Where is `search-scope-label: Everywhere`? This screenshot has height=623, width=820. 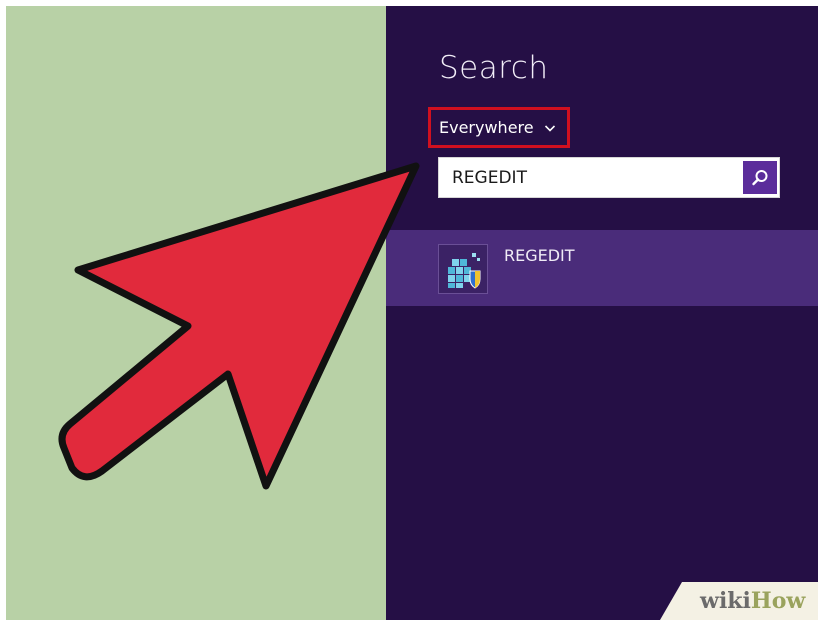
search-scope-label: Everywhere is located at coordinates (486, 127).